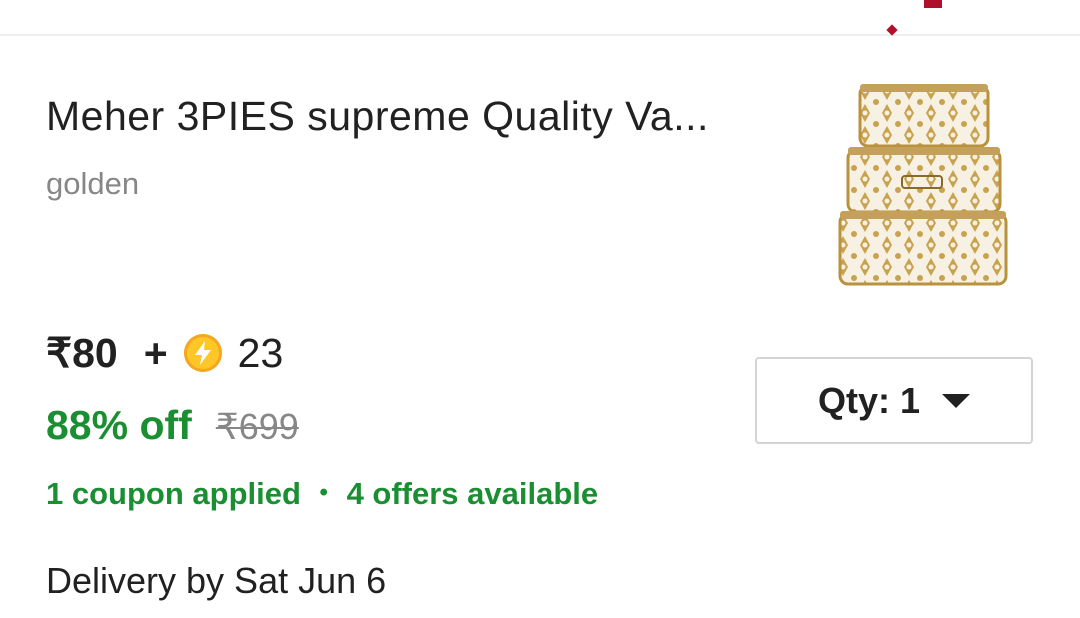  I want to click on coupon-applied-text: 1 coupon applied, so click(173, 493).